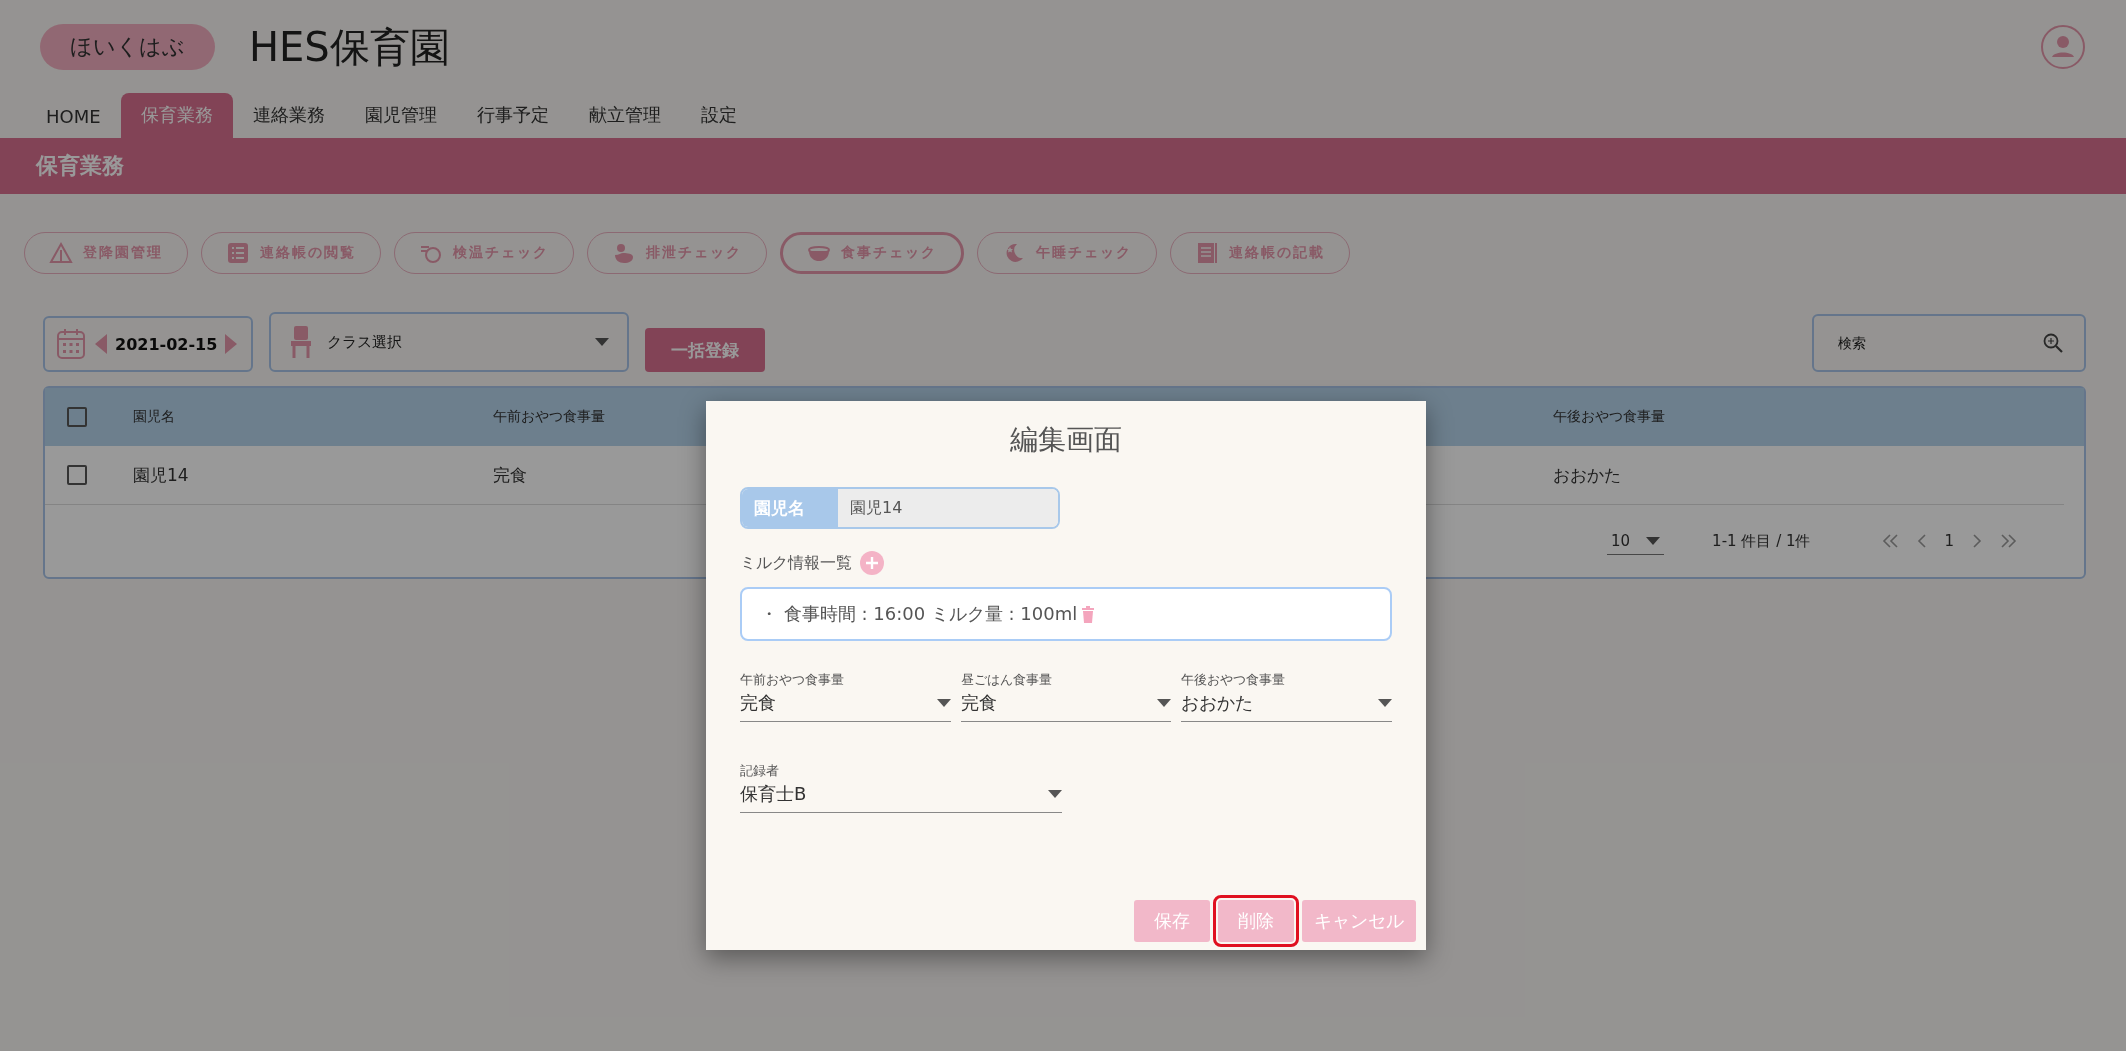 This screenshot has width=2126, height=1051. What do you see at coordinates (1234, 680) in the screenshot?
I see `dropdown-label: 午後おやつ食事量` at bounding box center [1234, 680].